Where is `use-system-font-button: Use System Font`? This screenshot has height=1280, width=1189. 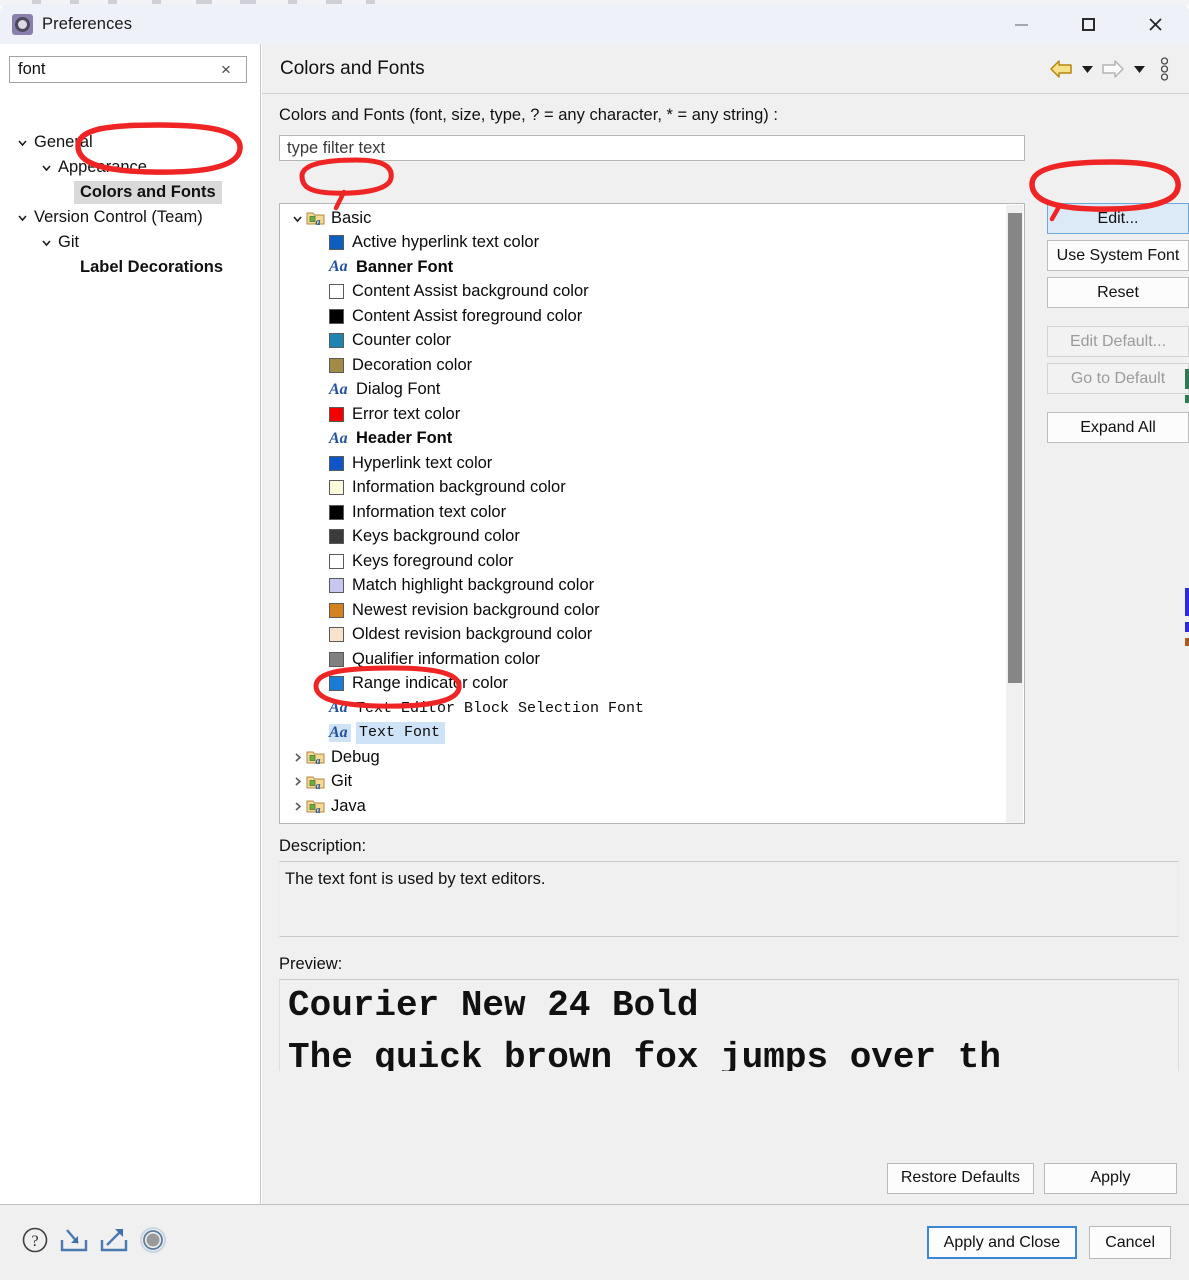
use-system-font-button: Use System Font is located at coordinates (1118, 255).